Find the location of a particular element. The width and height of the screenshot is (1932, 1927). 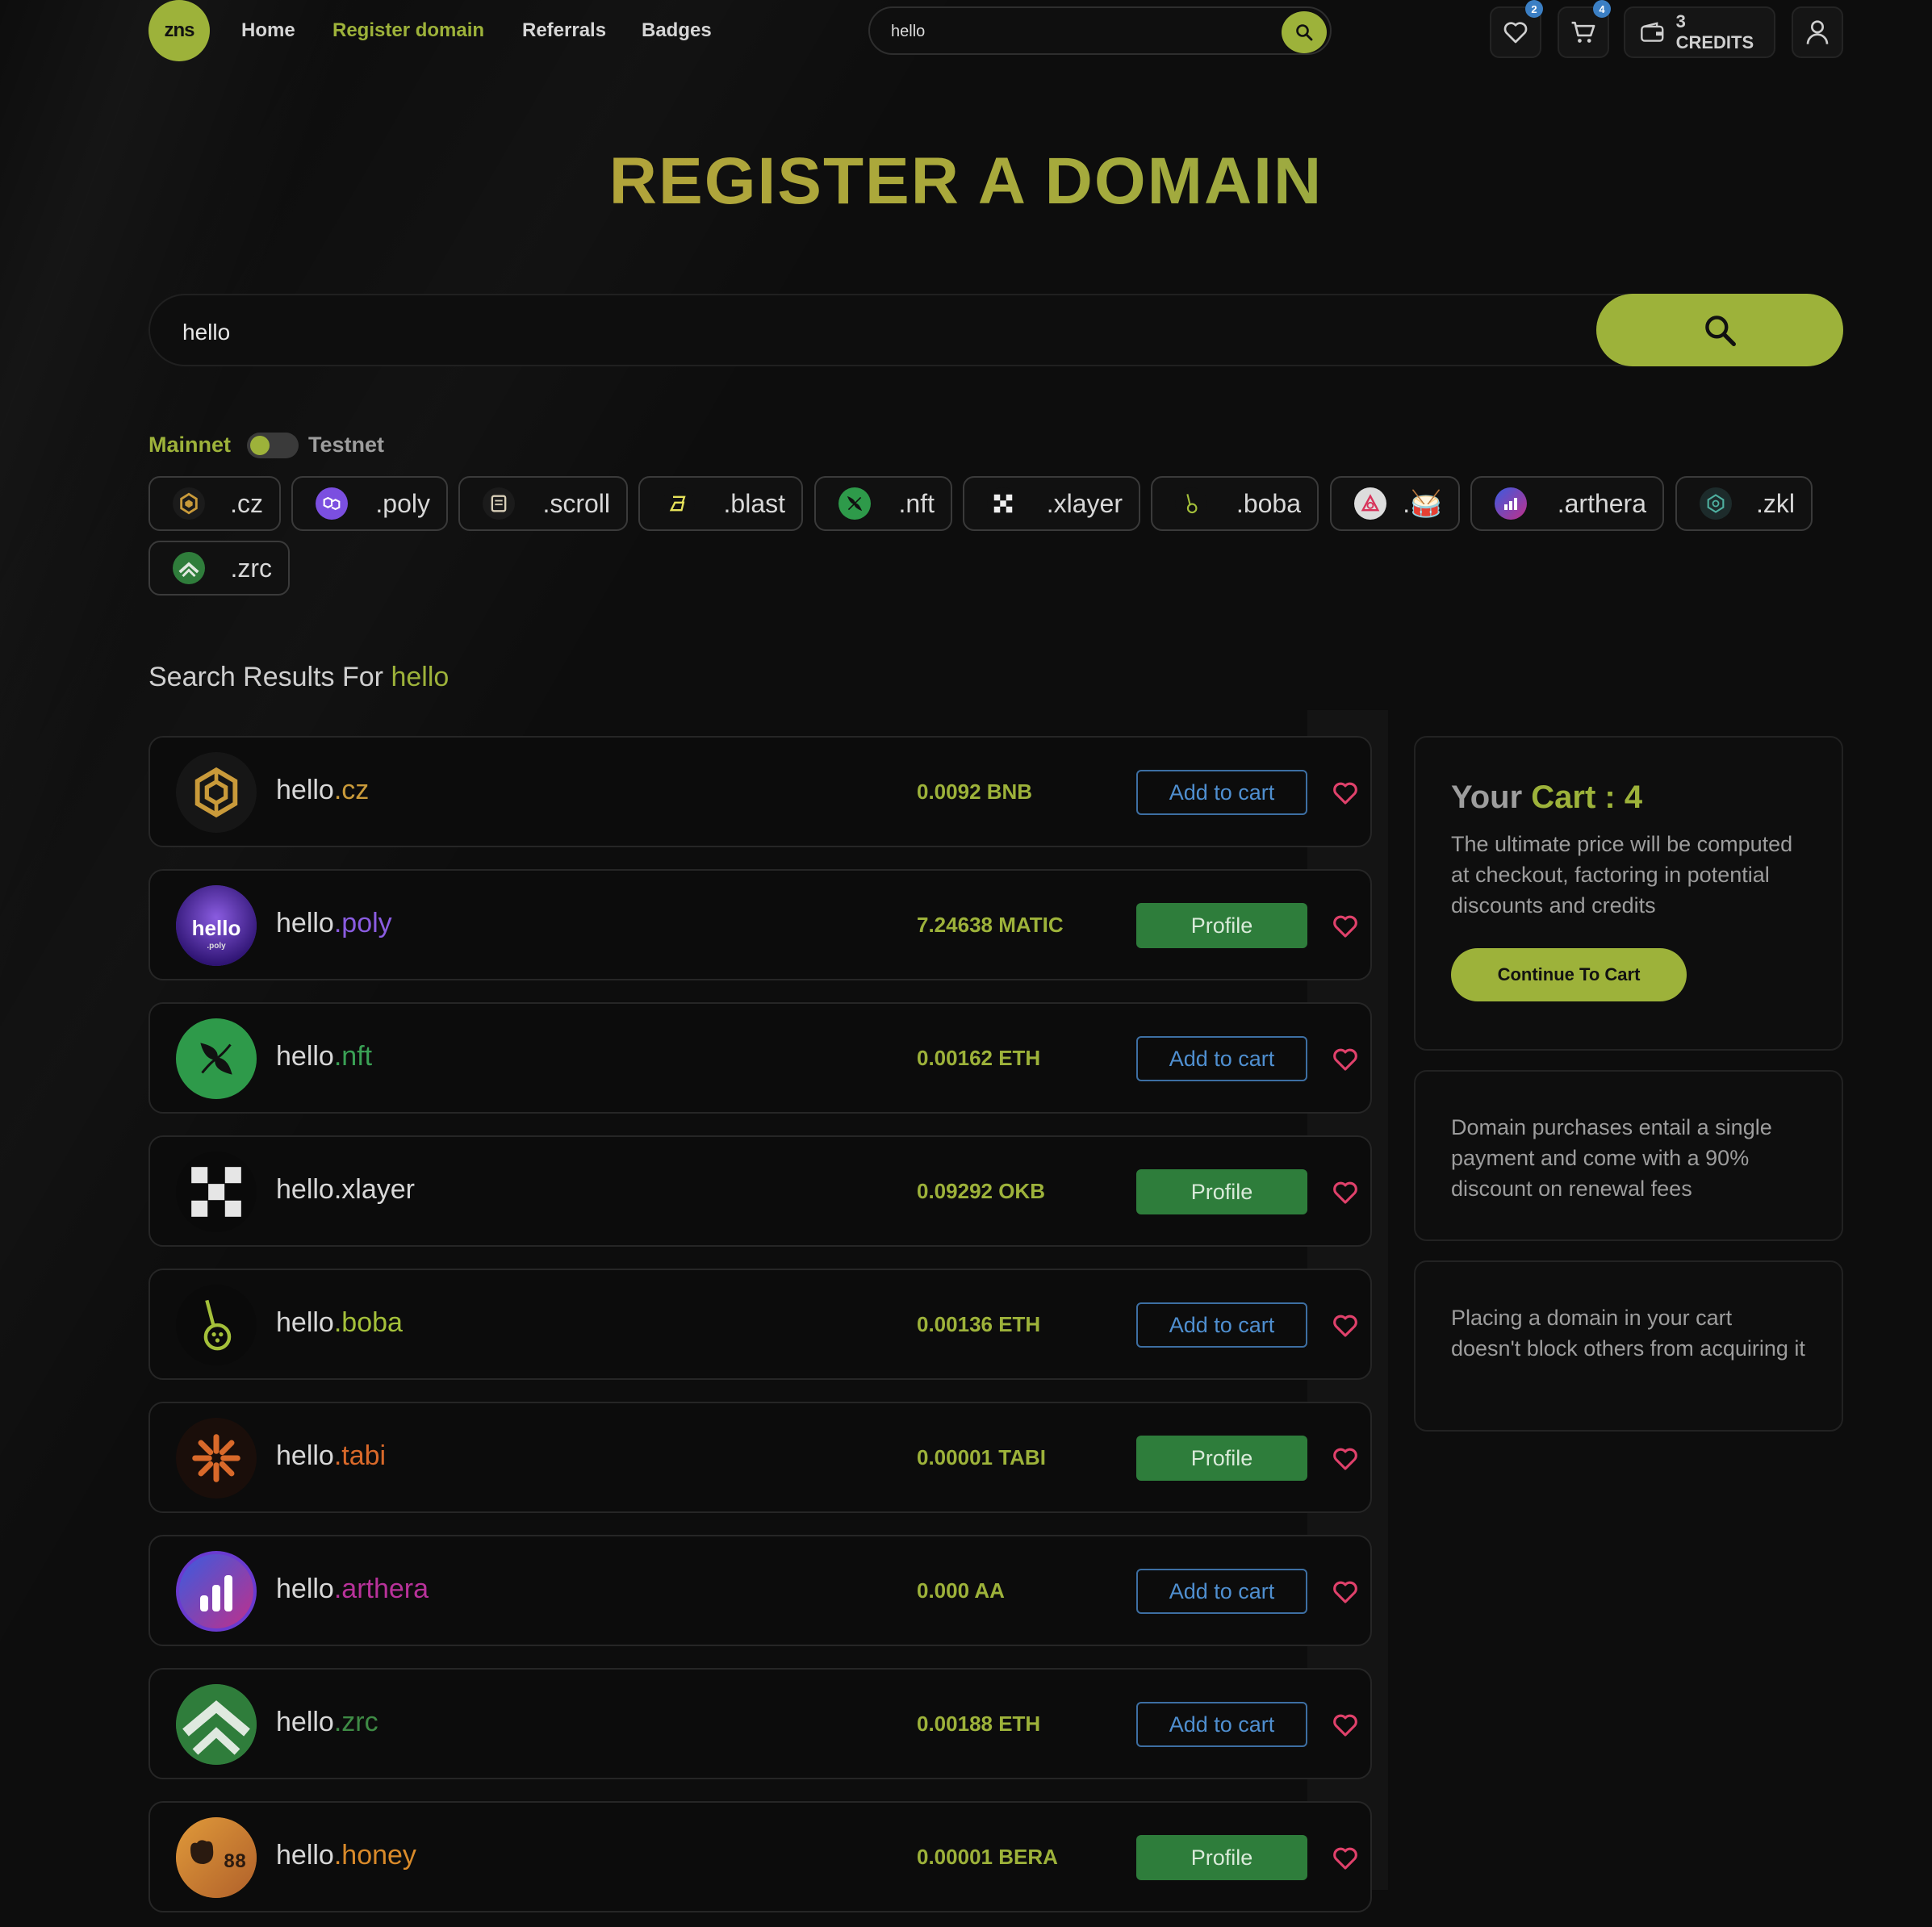

bera-icon: 88 is located at coordinates (216, 1857).